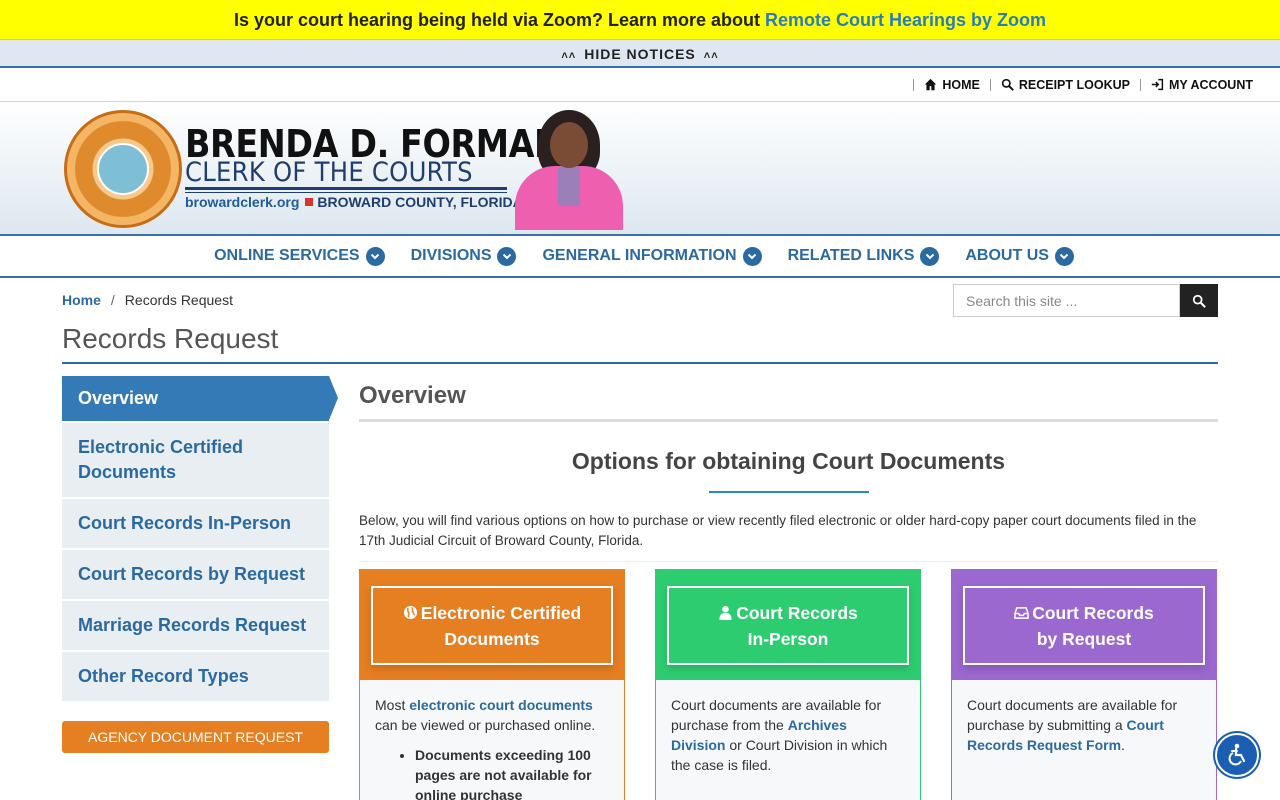 The width and height of the screenshot is (1280, 800). Describe the element at coordinates (195, 676) in the screenshot. I see `sidebar-item-other: Other Record Types` at that location.